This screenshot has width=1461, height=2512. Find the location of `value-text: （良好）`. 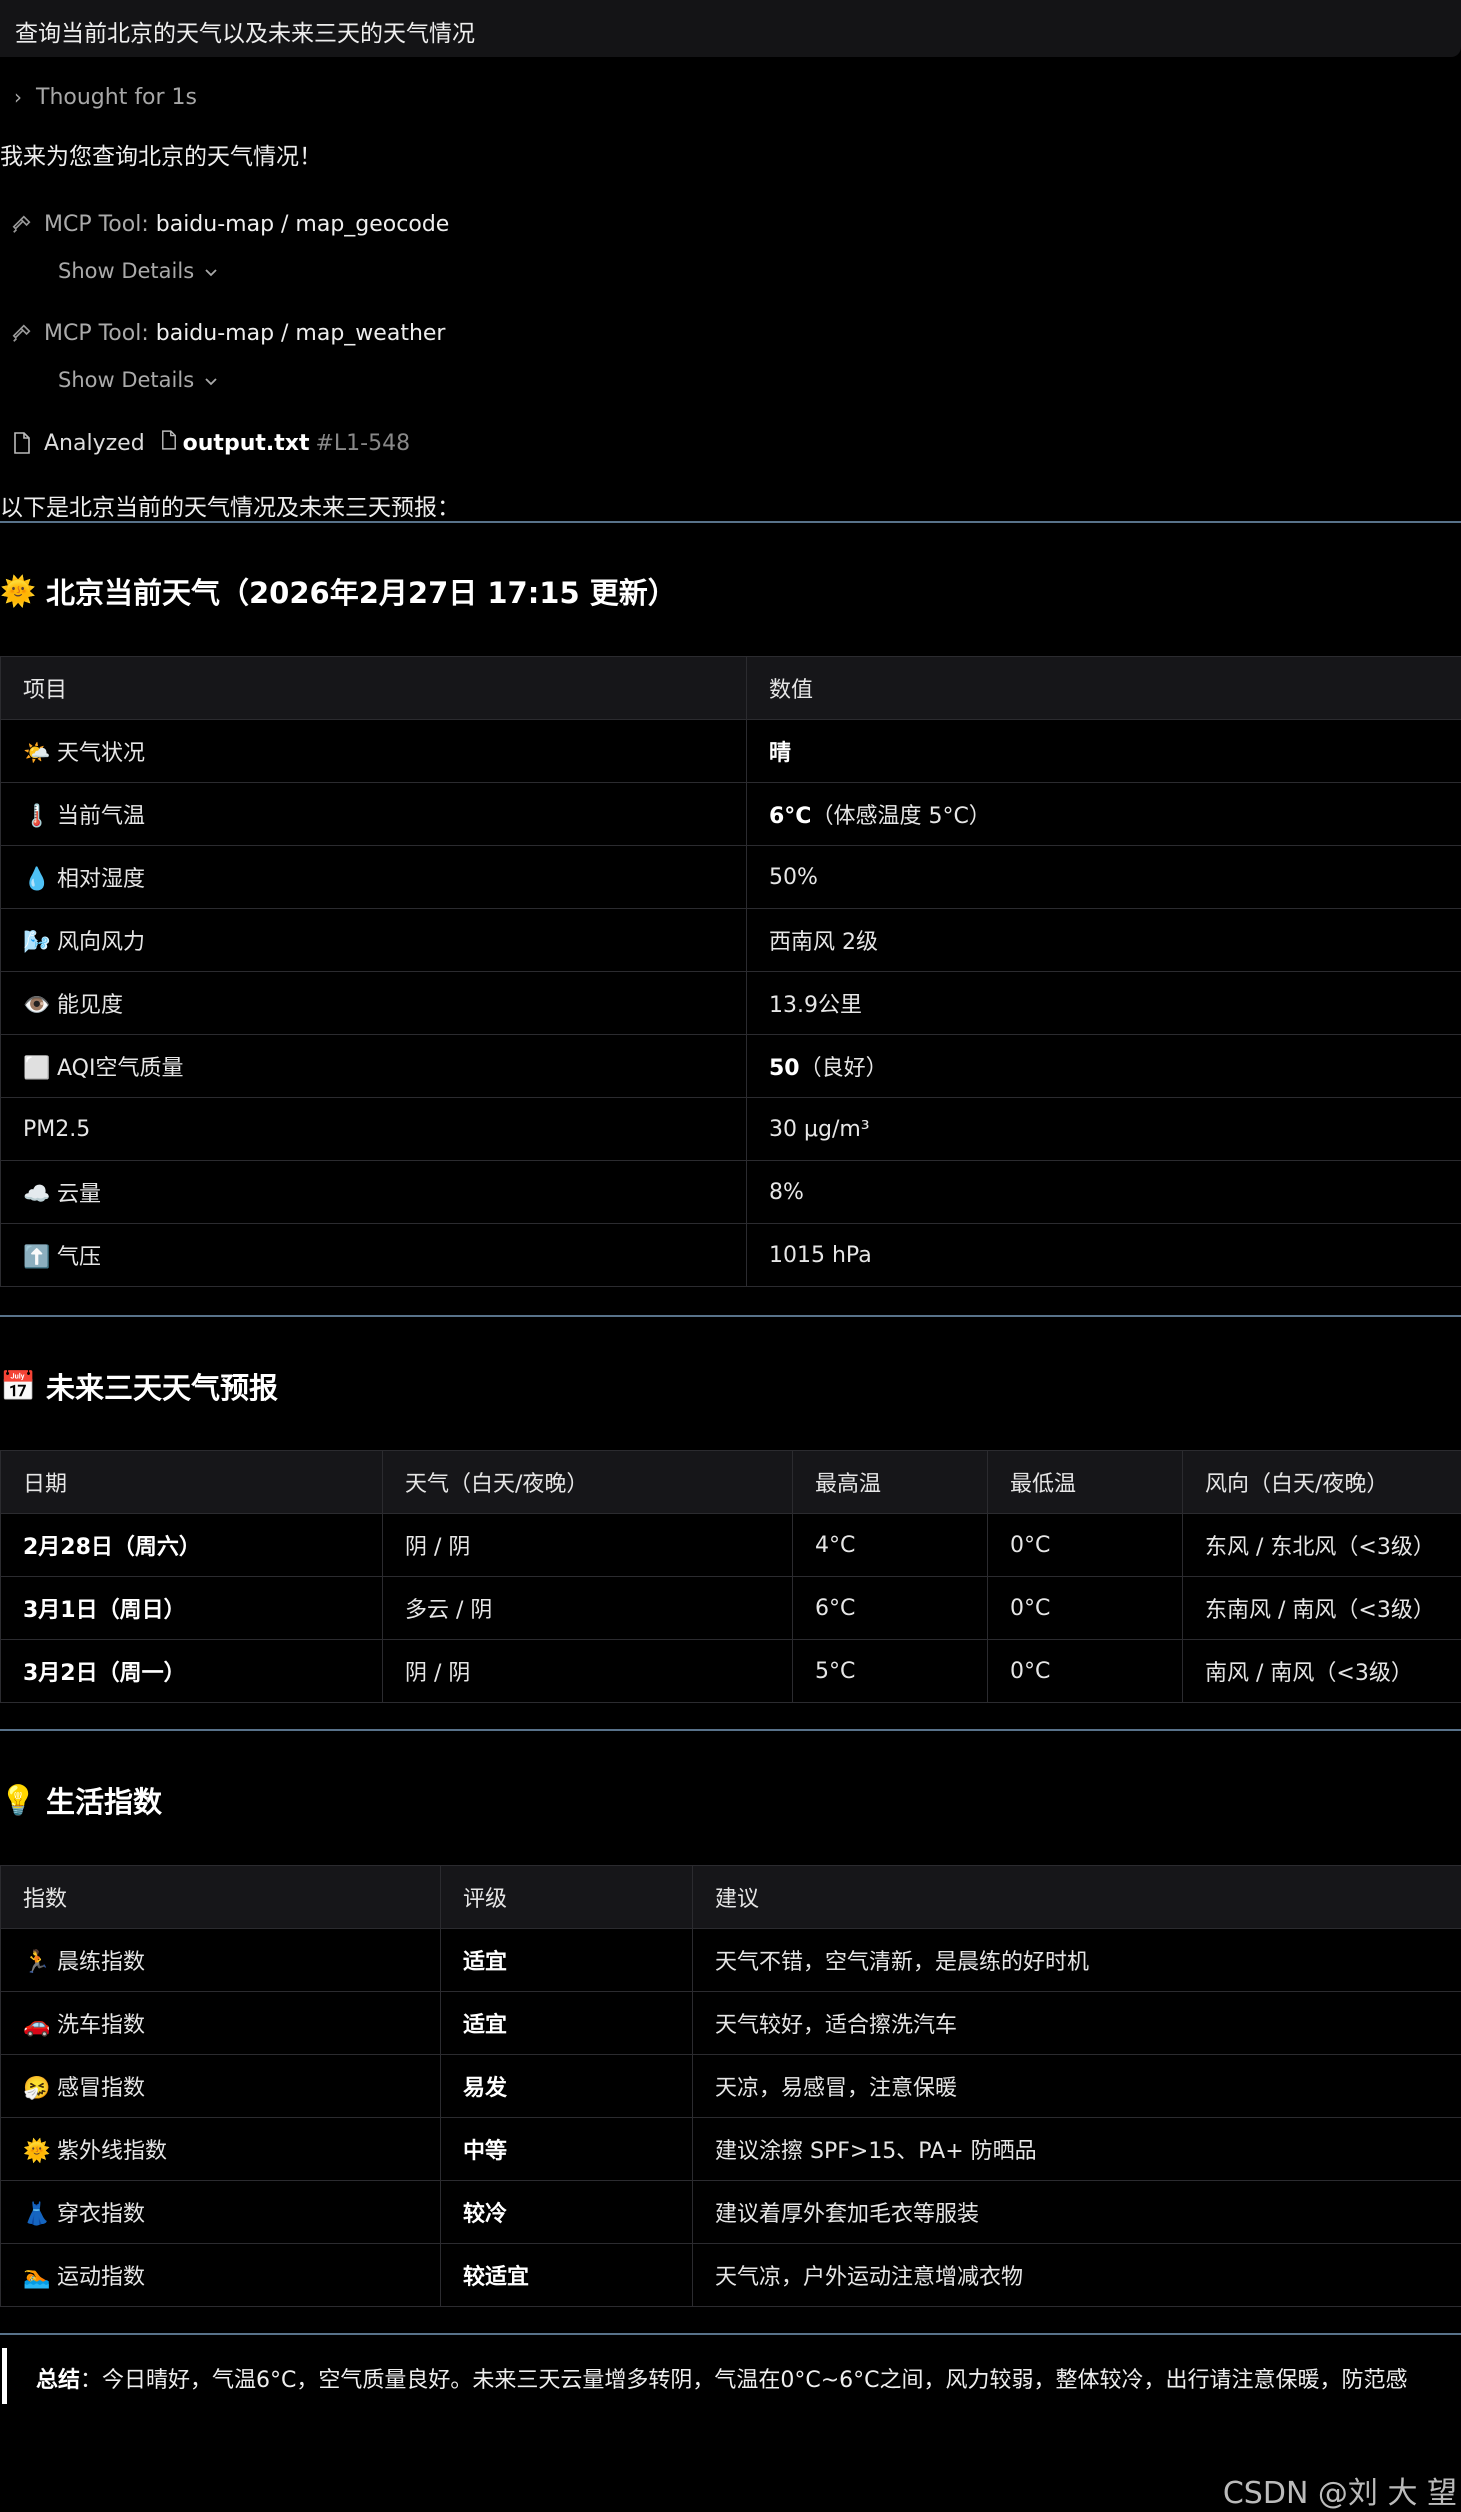

value-text: （良好） is located at coordinates (844, 1068).